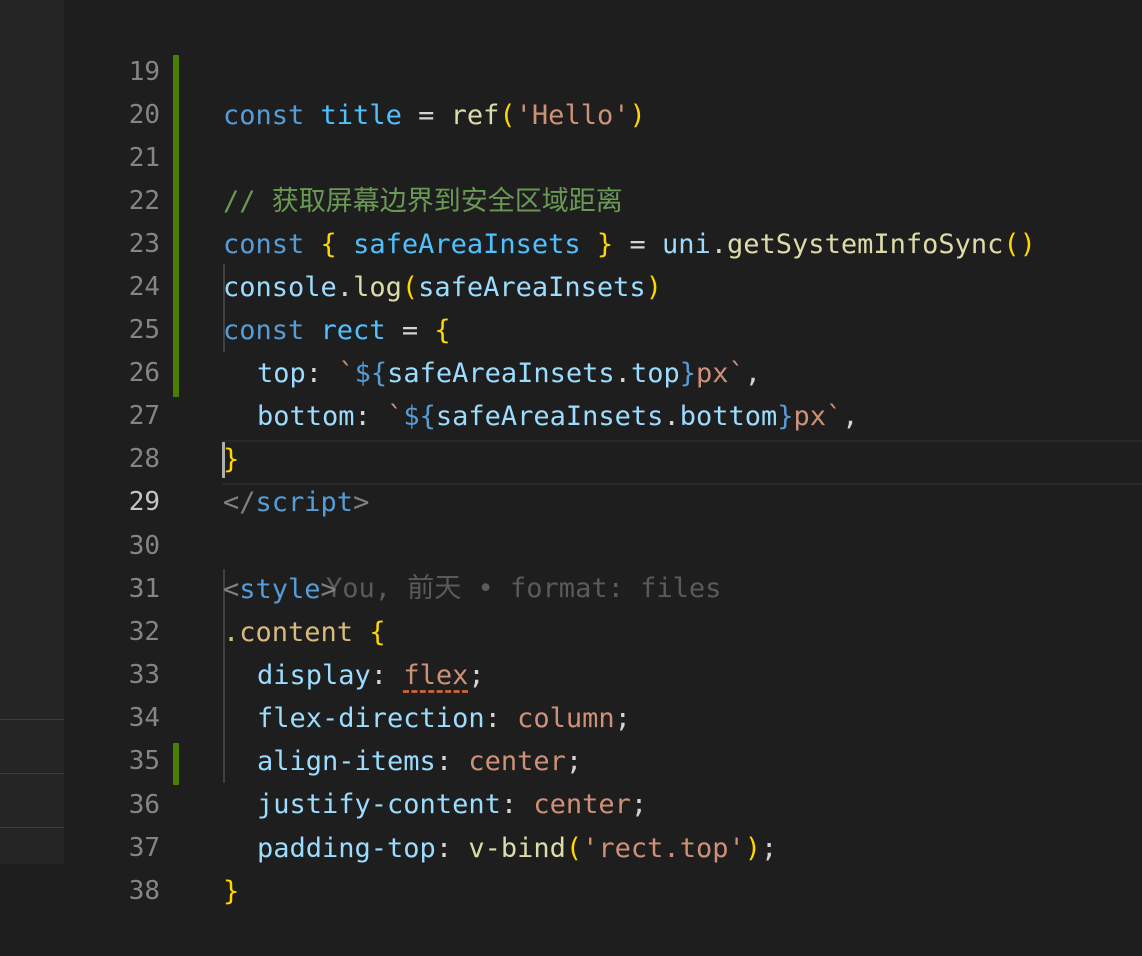 Image resolution: width=1142 pixels, height=956 pixels. Describe the element at coordinates (223, 460) in the screenshot. I see `text-cursor` at that location.